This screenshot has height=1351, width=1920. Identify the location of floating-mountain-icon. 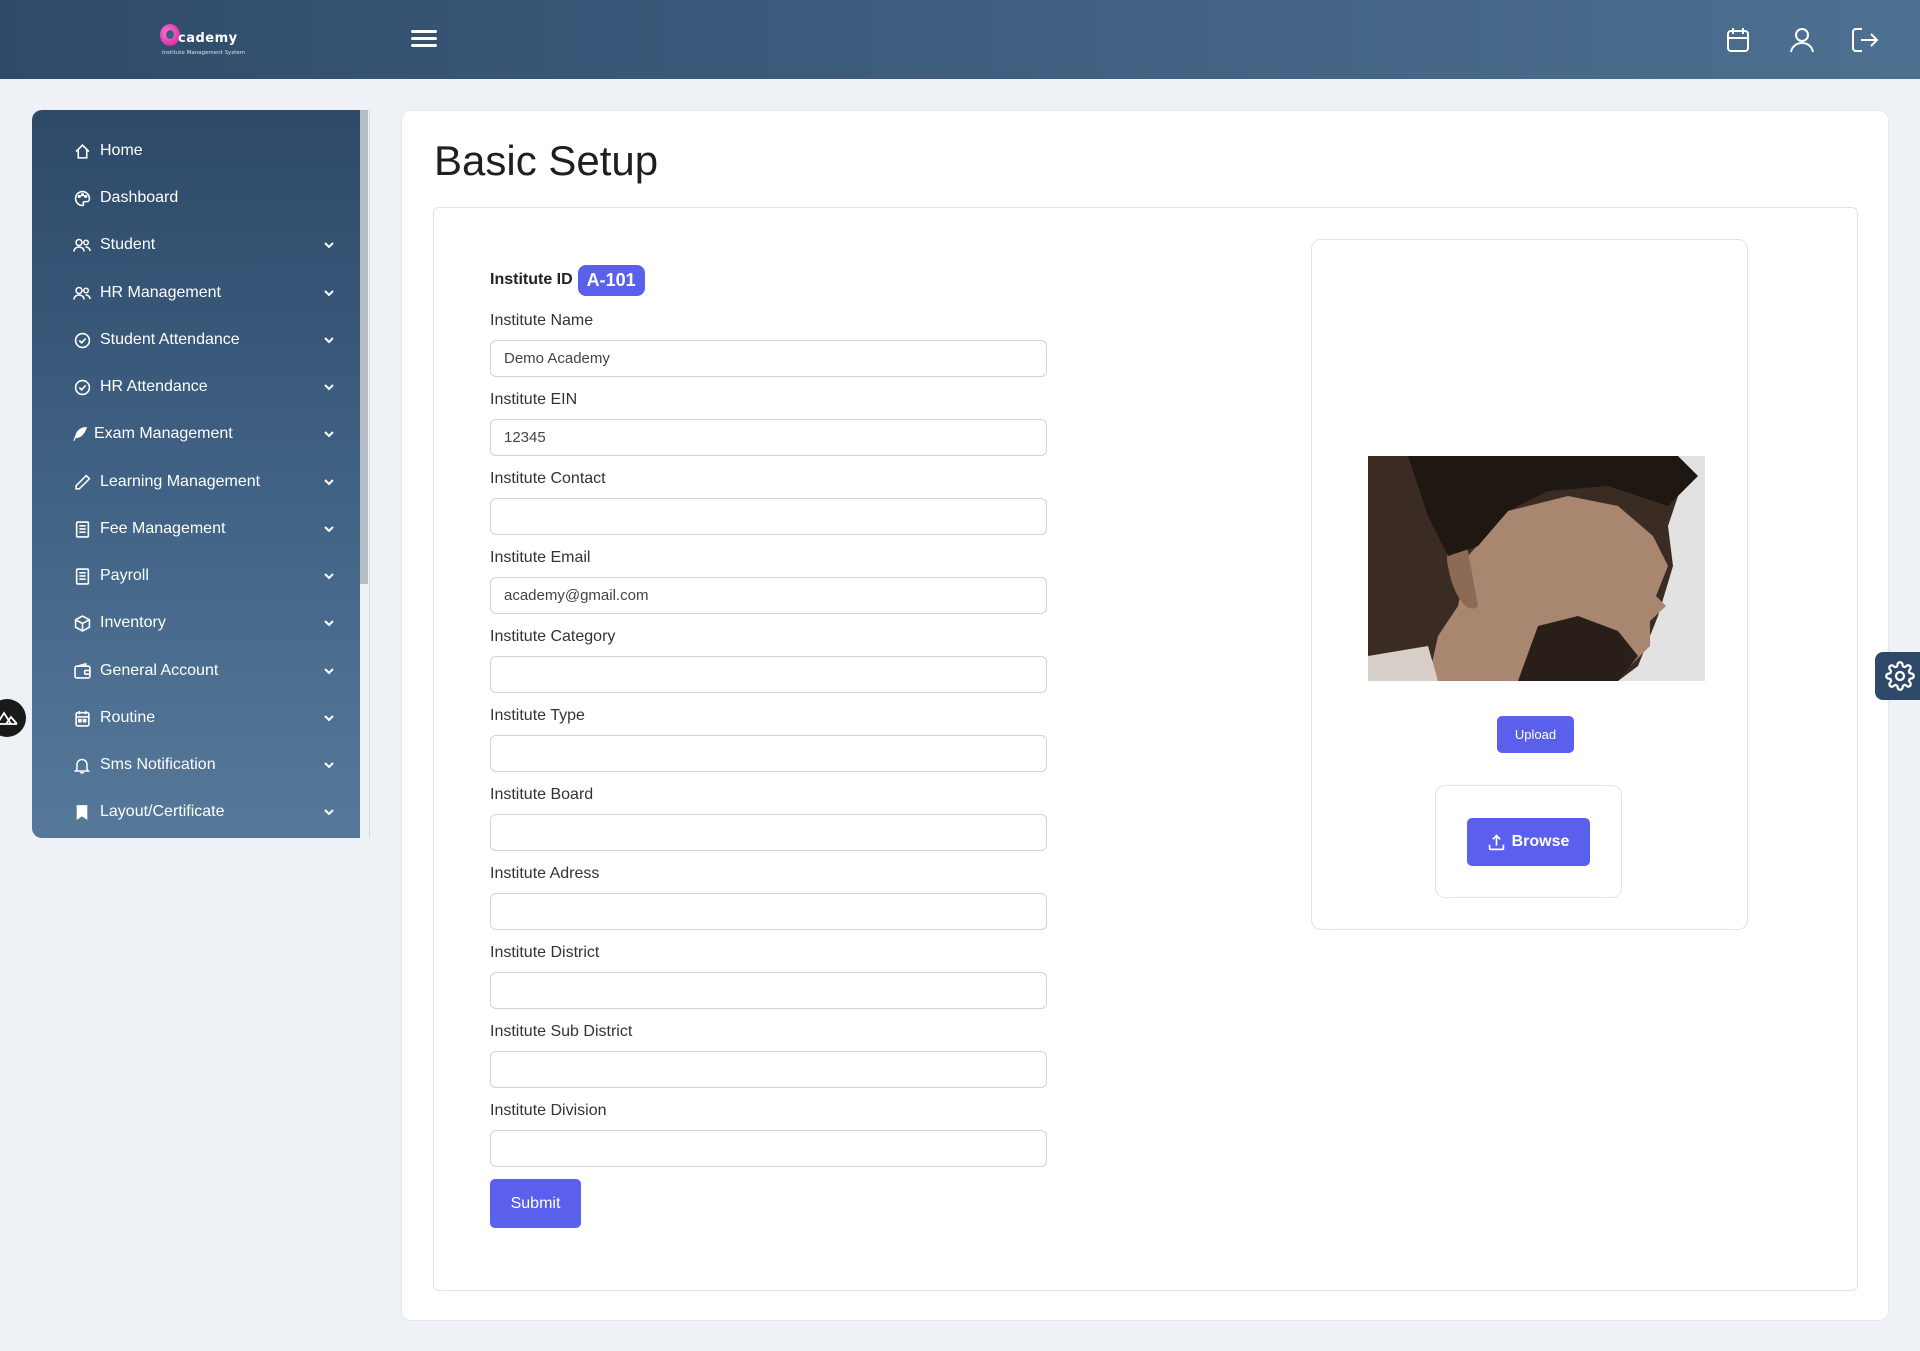
(13, 718).